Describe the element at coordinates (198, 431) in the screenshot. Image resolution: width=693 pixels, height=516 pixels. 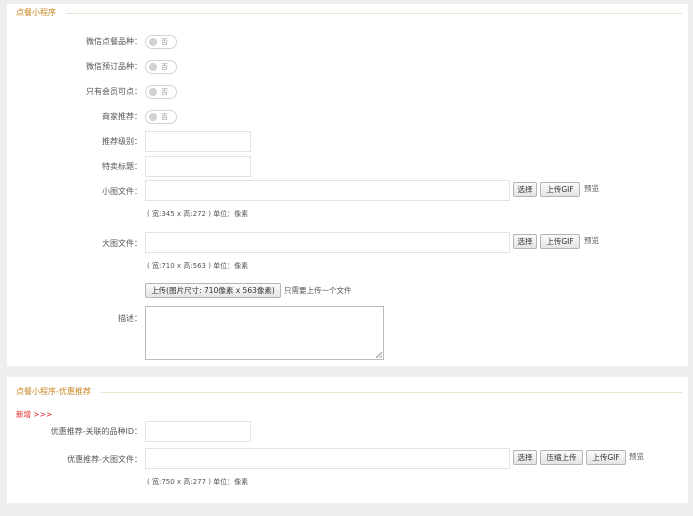
I see `linked-id-input` at that location.